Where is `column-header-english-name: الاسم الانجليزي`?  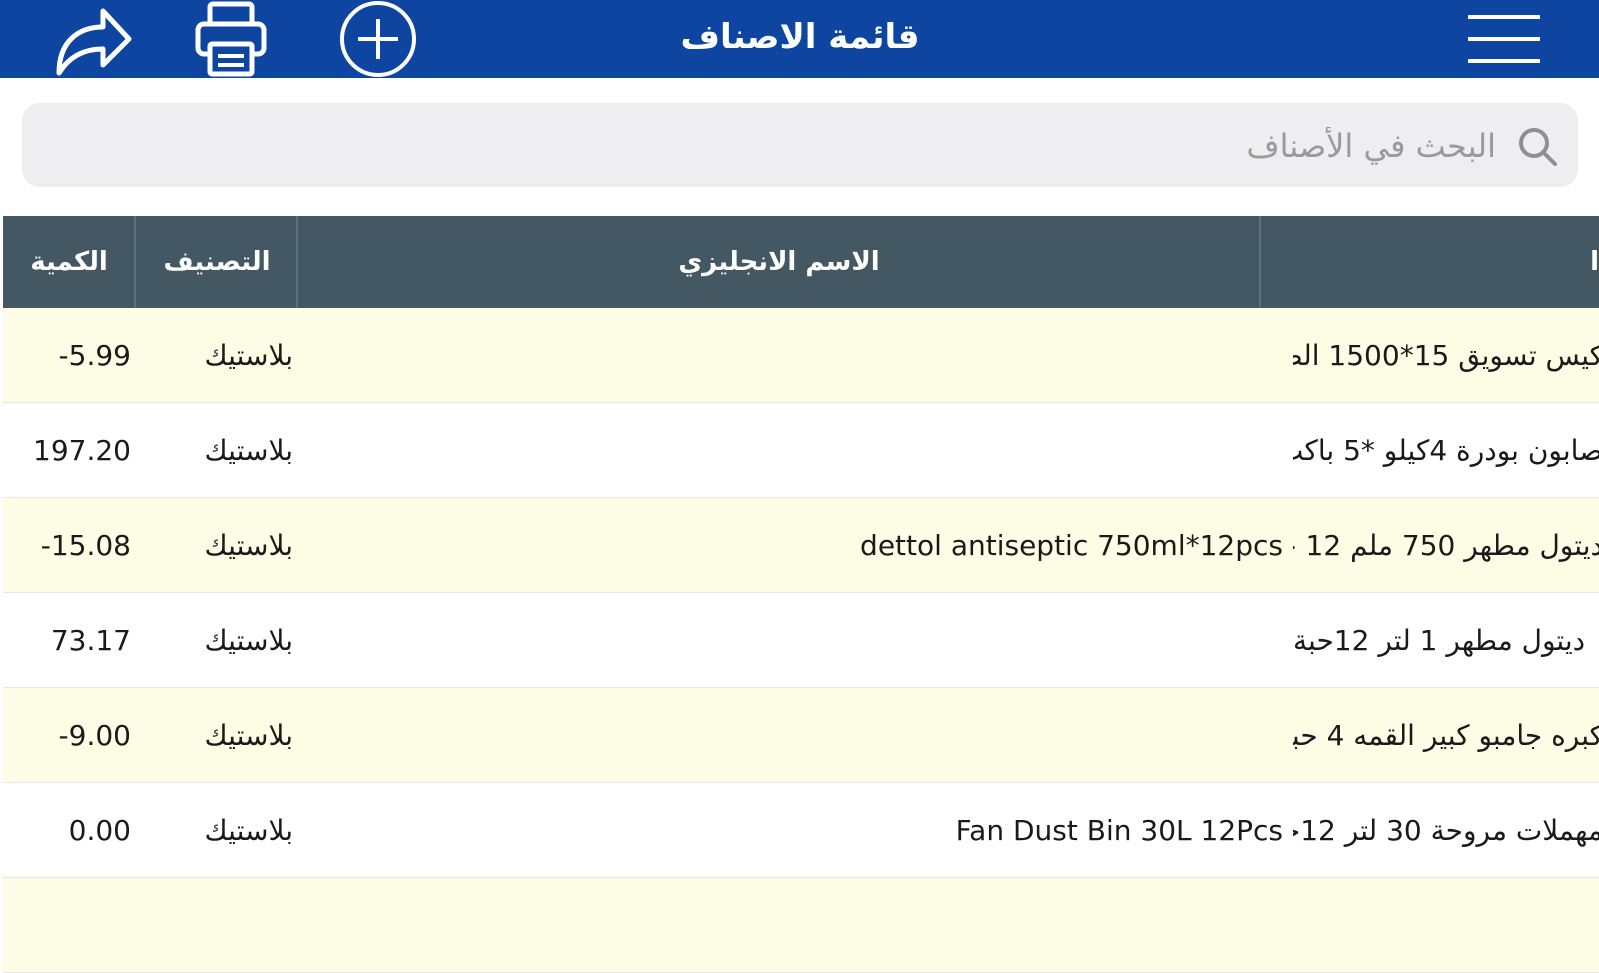 column-header-english-name: الاسم الانجليزي is located at coordinates (779, 262).